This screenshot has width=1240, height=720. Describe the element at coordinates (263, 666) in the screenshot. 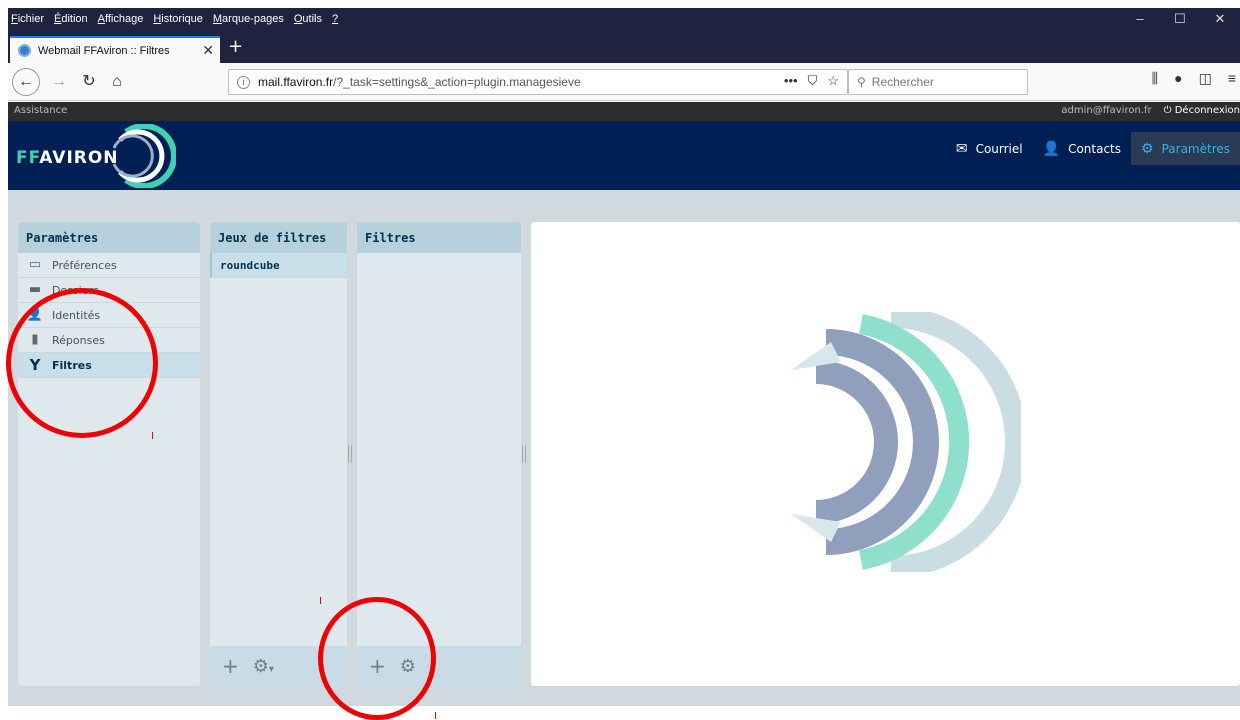

I see `filterset-actions-icon: ⚙▾` at that location.